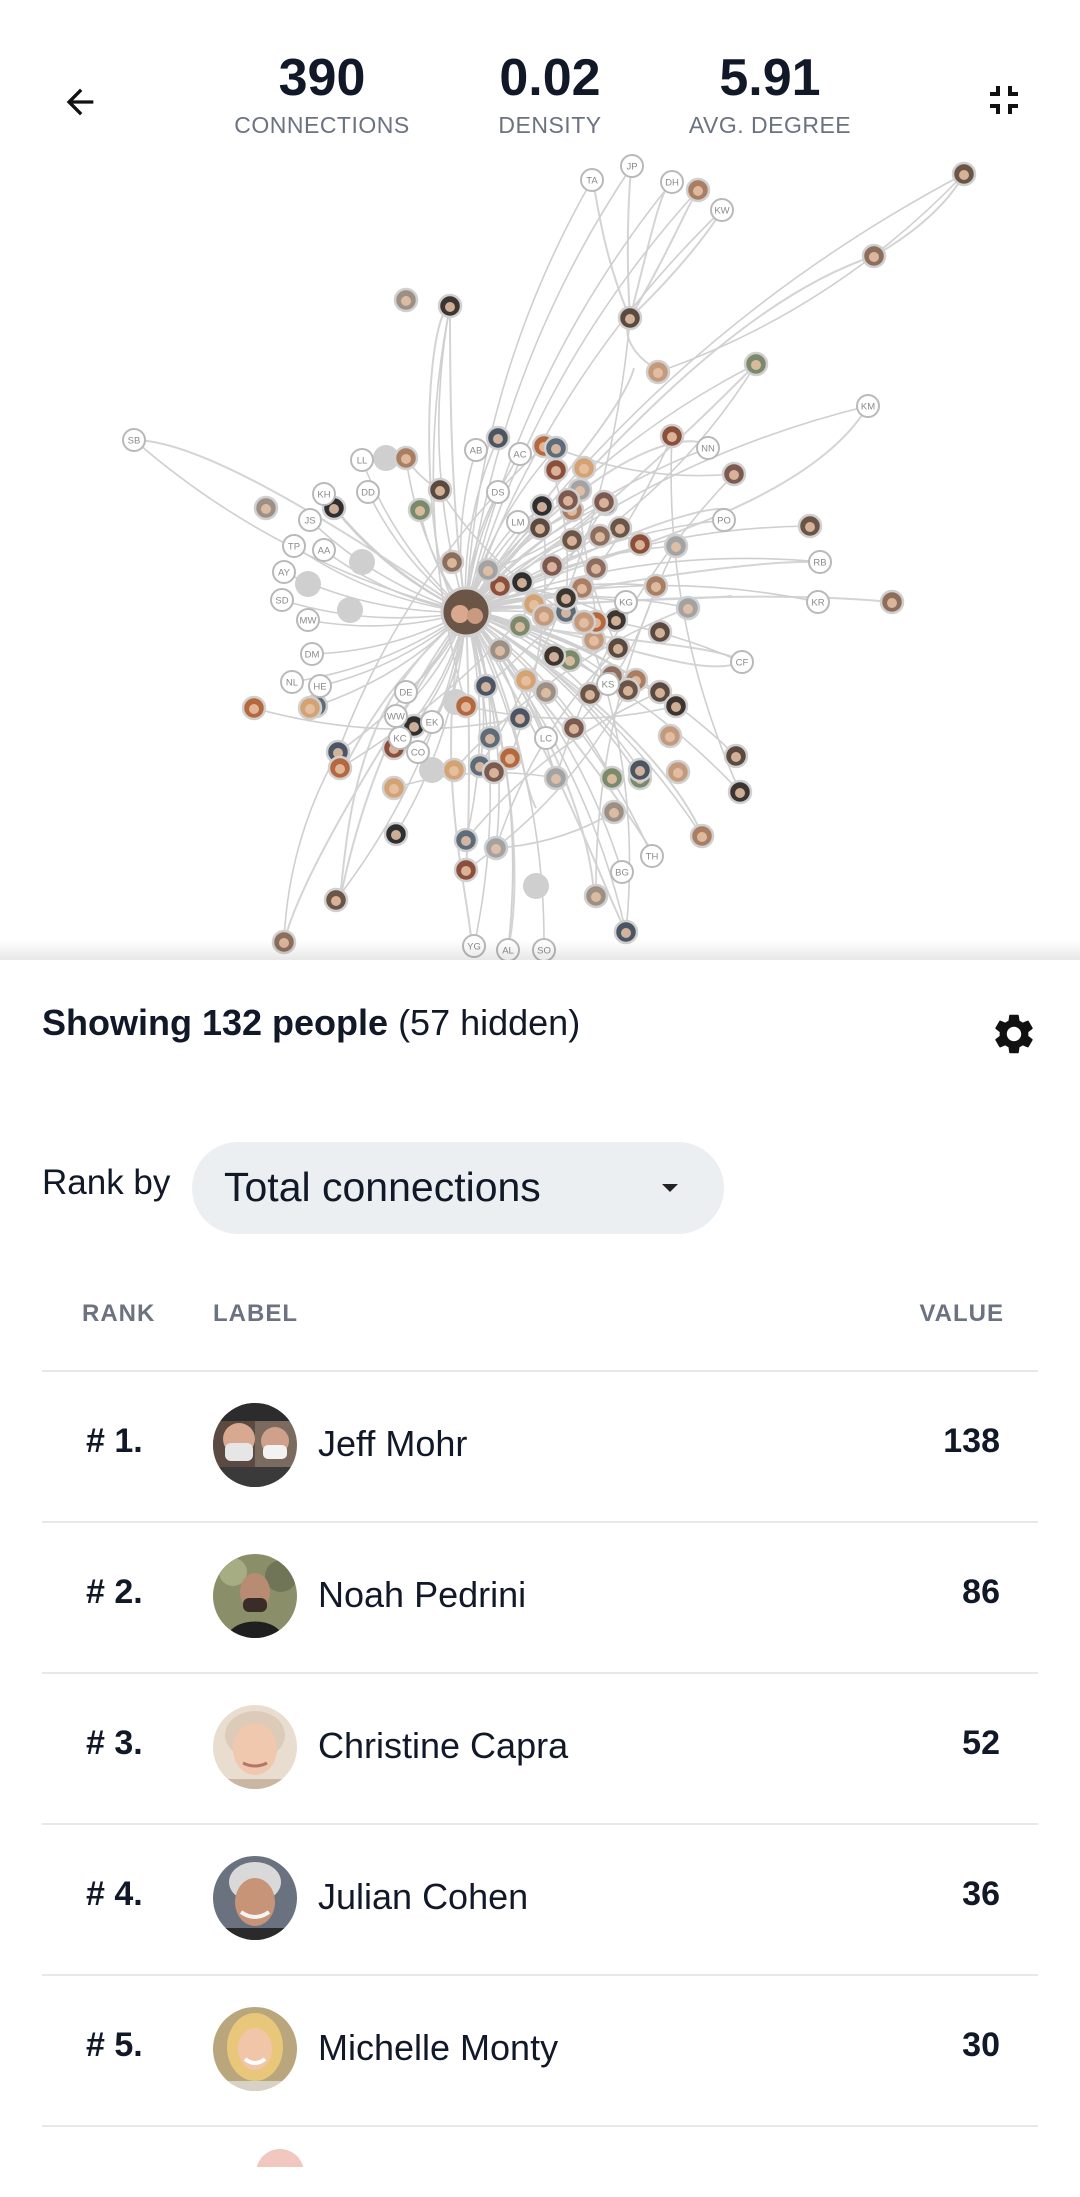 This screenshot has height=2197, width=1080. I want to click on graph-node-label: CF, so click(742, 663).